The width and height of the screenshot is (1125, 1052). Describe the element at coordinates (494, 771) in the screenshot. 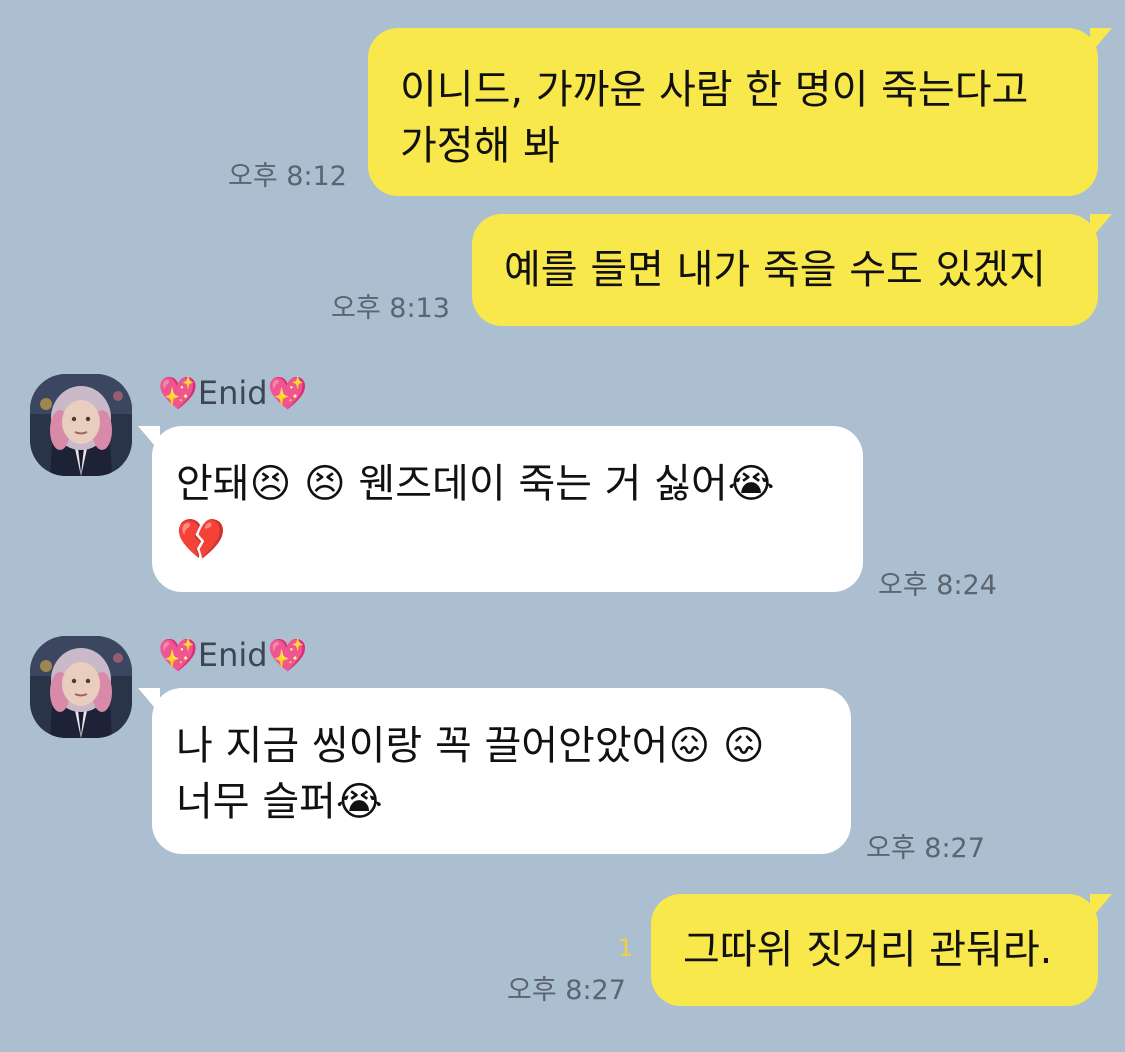

I see `incoming-message-bubble: 나 지금 씽이랑 꼭 끌어안았어😖 😖 너무 슬퍼😭` at that location.